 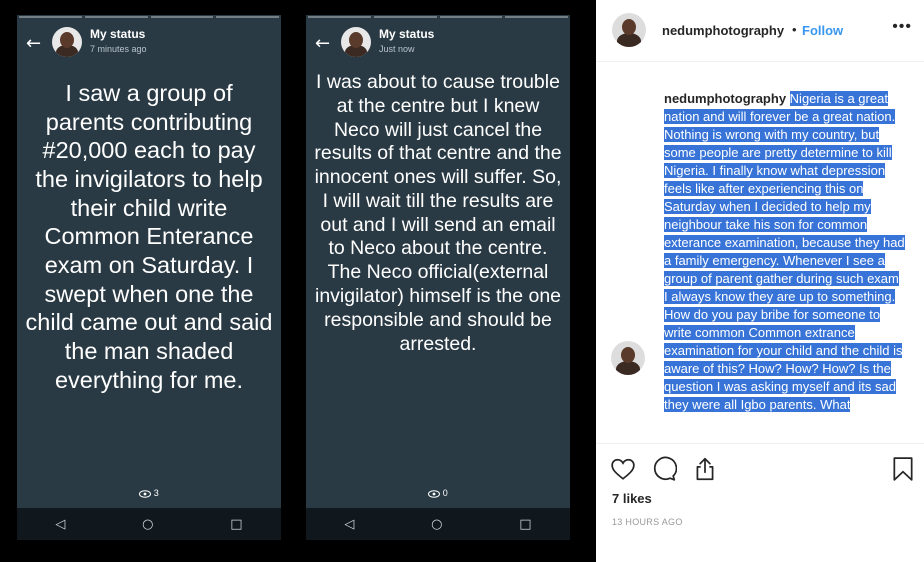 I want to click on follow-button: Follow, so click(x=822, y=30).